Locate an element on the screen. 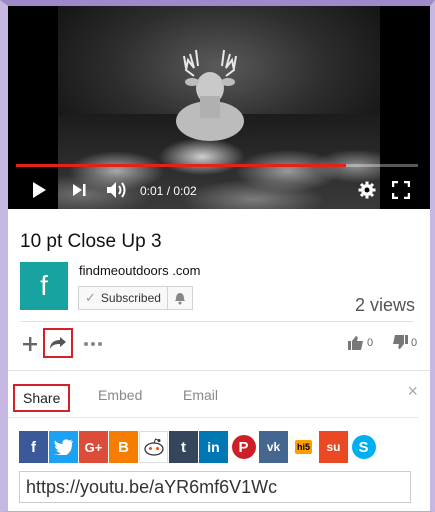  subscribed-button: ✓ Subscribed is located at coordinates (135, 298).